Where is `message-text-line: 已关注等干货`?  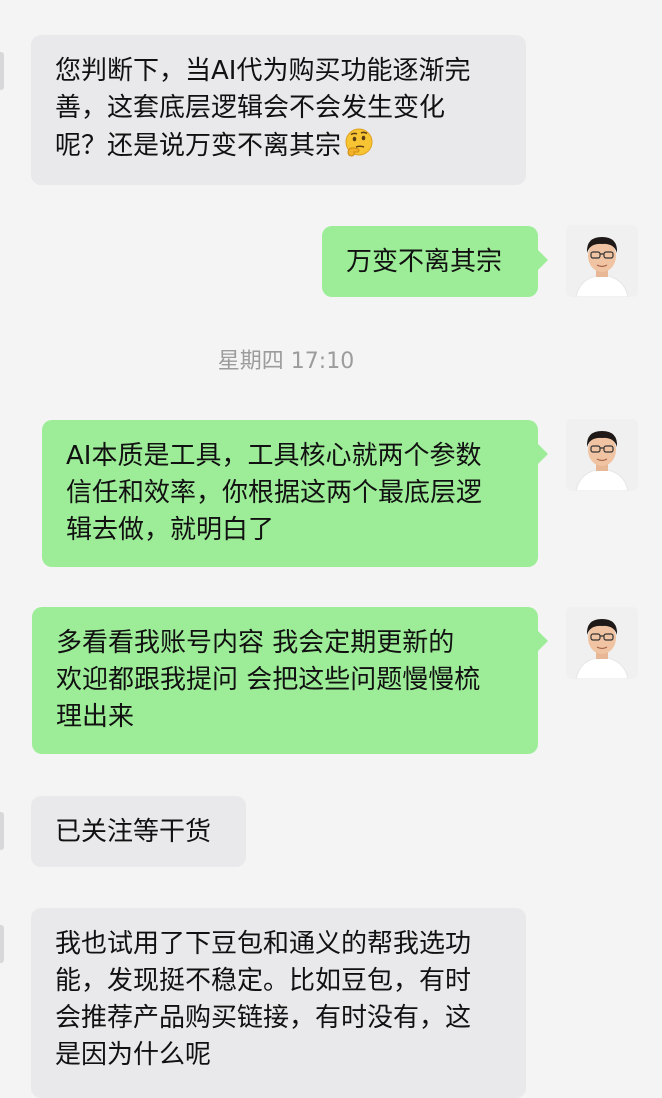
message-text-line: 已关注等干货 is located at coordinates (133, 832).